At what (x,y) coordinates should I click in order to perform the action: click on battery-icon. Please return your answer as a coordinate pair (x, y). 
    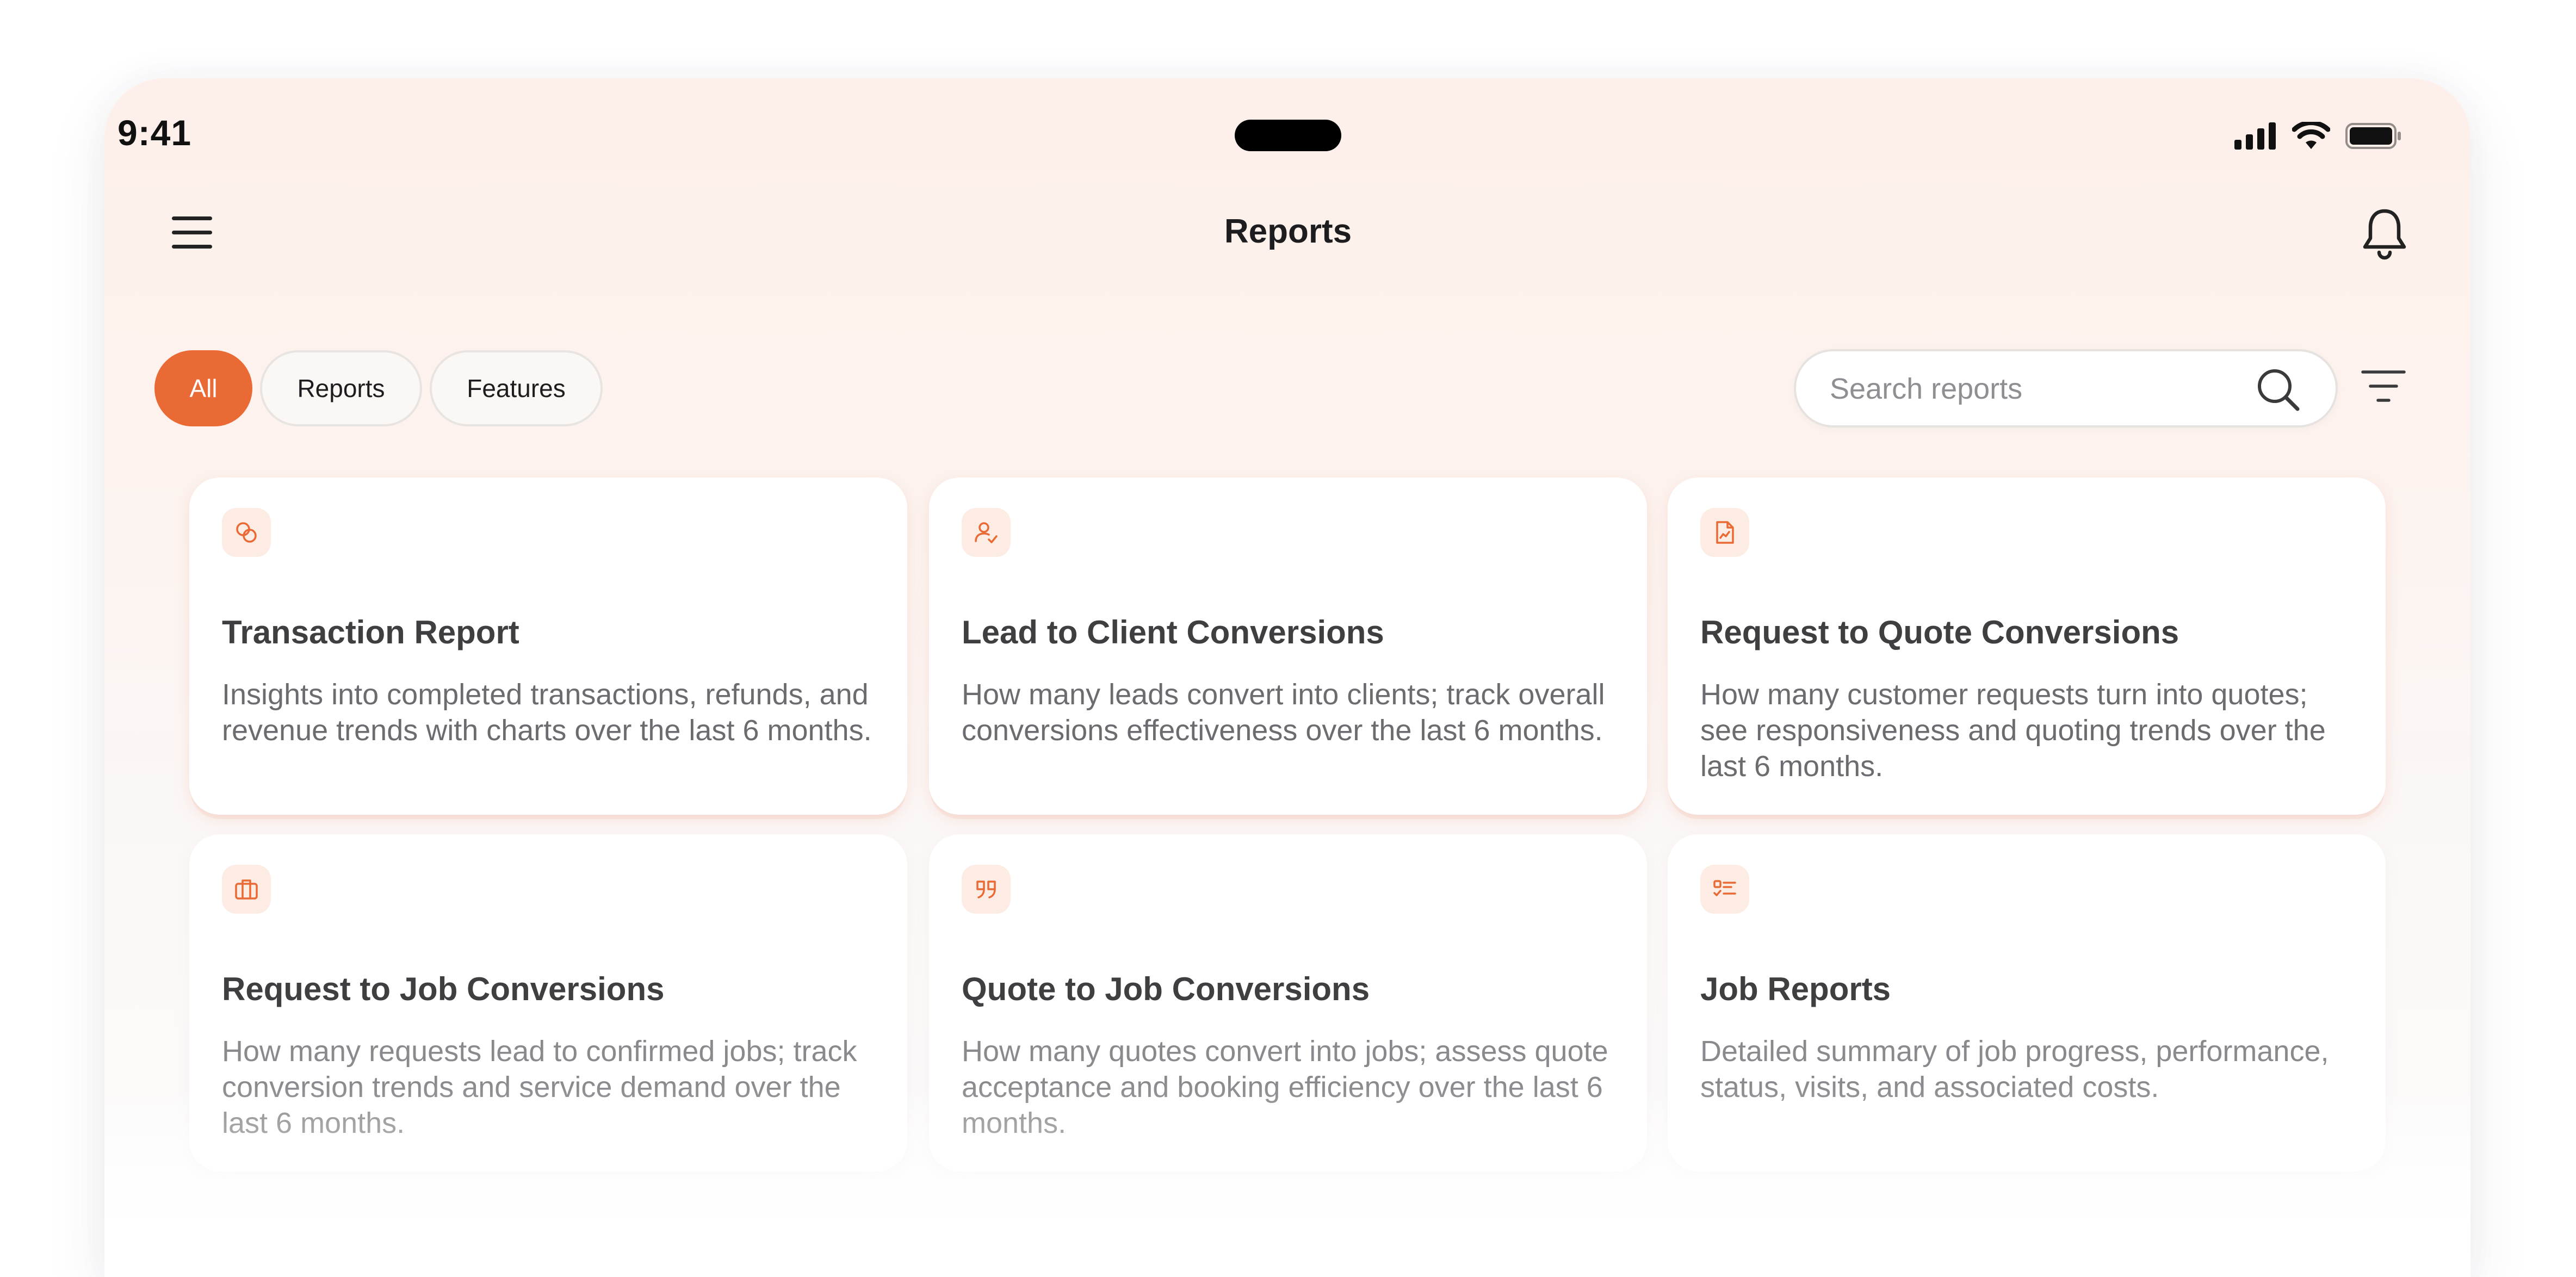
    Looking at the image, I should click on (2373, 136).